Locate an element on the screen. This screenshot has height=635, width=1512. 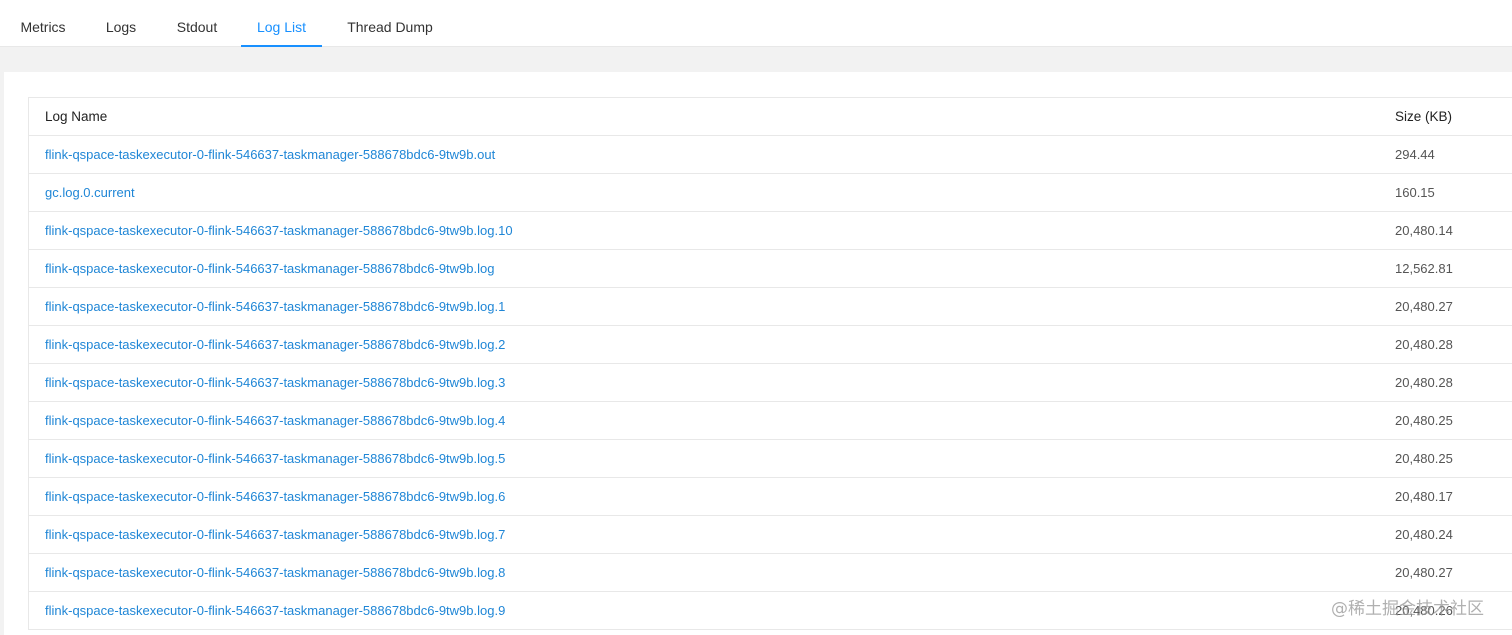
tab-bar: Metrics Logs Stdout Log List Thread Dump is located at coordinates (756, 23).